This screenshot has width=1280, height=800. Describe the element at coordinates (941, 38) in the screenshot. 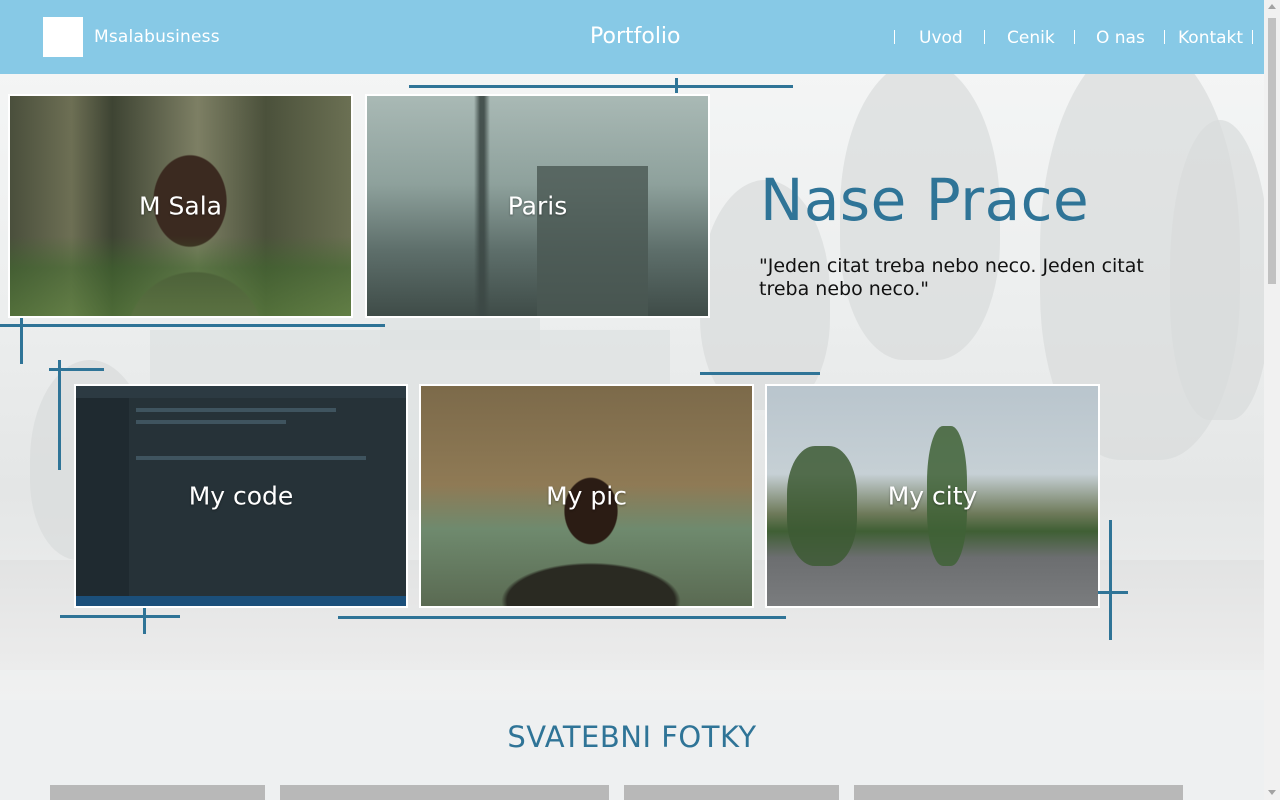

I see `nav-item-uvod: Uvod` at that location.